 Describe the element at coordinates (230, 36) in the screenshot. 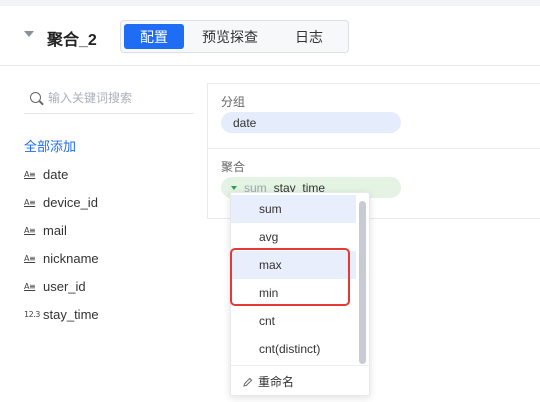

I see `tab-preview: 预览探查` at that location.